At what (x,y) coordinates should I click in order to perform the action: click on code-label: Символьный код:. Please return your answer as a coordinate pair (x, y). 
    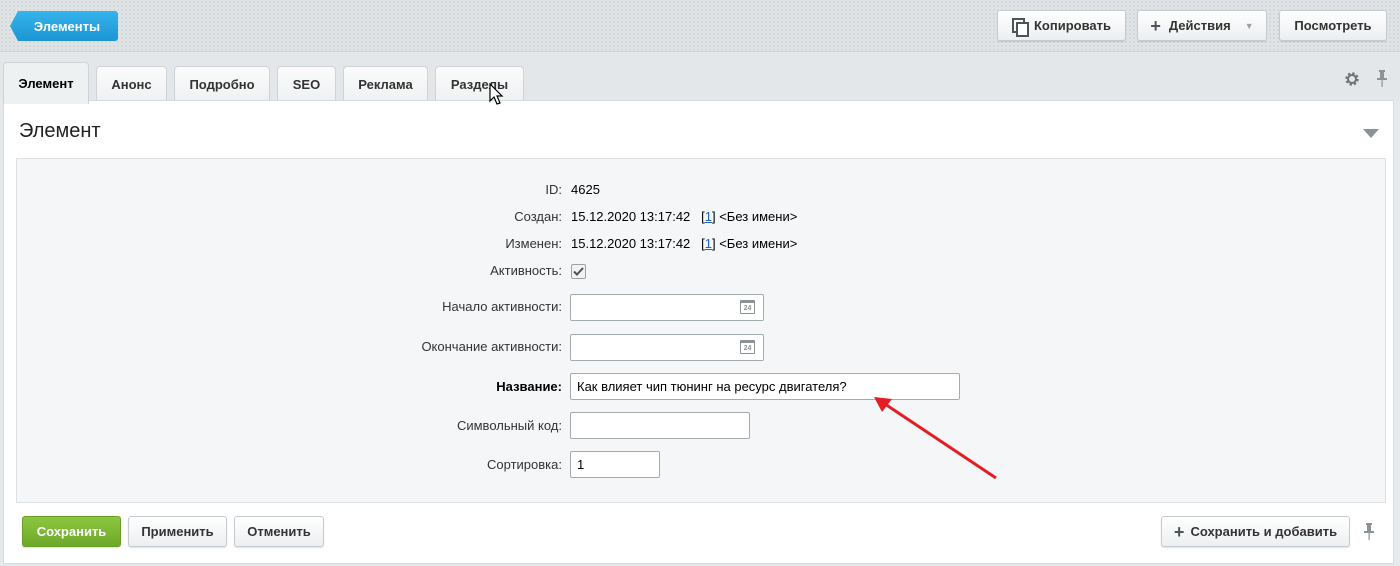
    Looking at the image, I should click on (509, 425).